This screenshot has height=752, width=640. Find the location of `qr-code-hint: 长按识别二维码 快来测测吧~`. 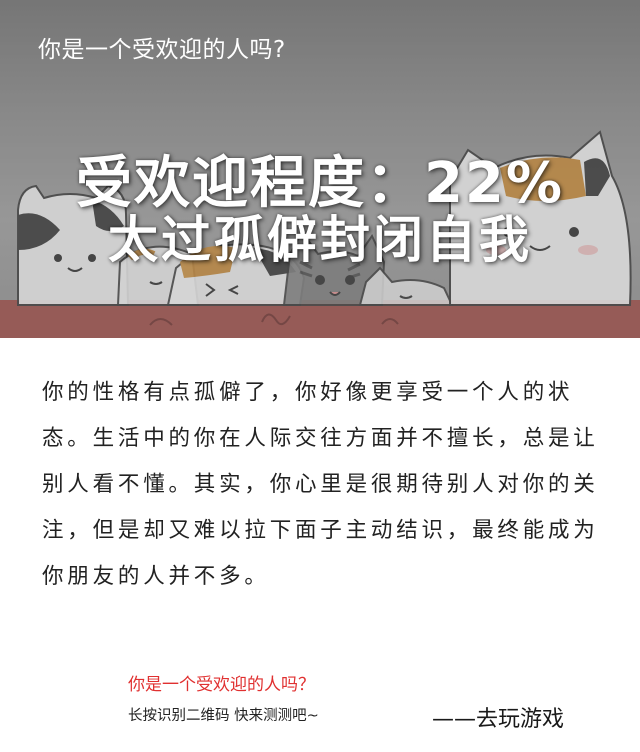

qr-code-hint: 长按识别二维码 快来测测吧~ is located at coordinates (223, 716).